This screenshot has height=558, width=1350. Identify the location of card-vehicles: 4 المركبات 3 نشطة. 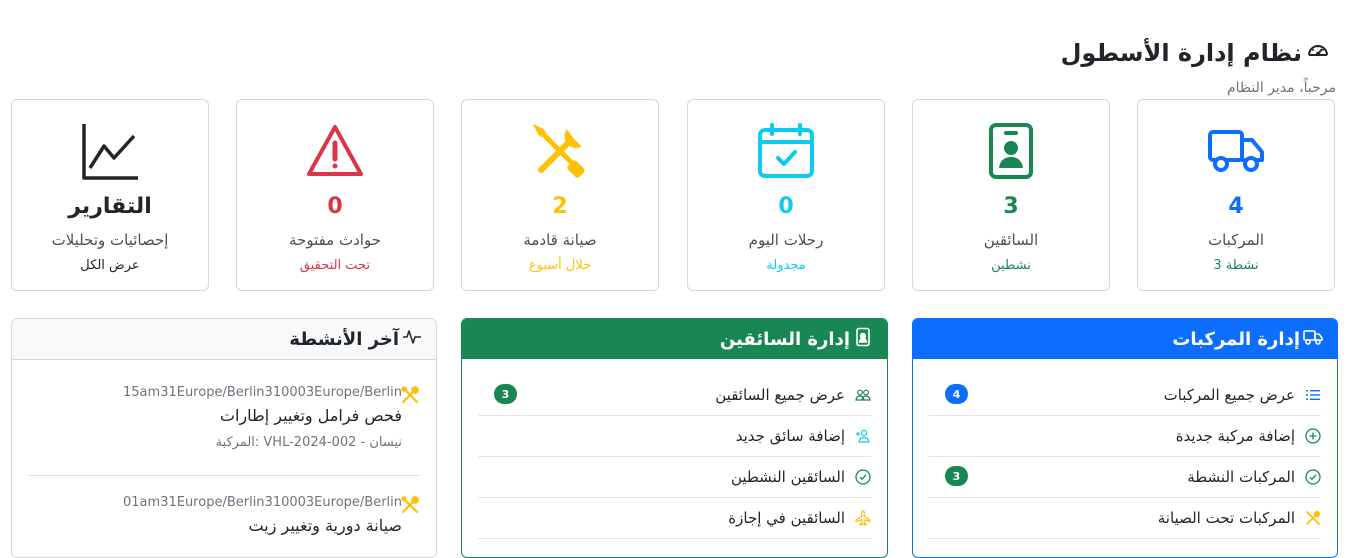
(1236, 195).